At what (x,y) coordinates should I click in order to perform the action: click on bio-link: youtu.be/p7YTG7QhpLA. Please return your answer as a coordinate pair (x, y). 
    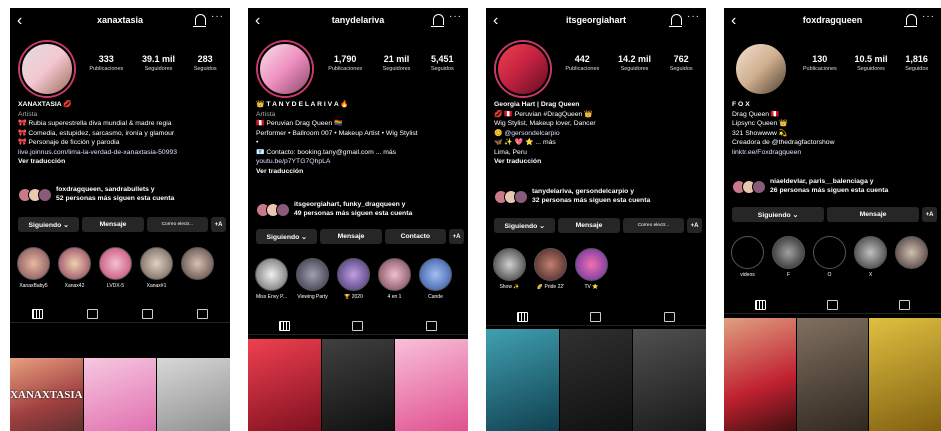
    Looking at the image, I should click on (360, 162).